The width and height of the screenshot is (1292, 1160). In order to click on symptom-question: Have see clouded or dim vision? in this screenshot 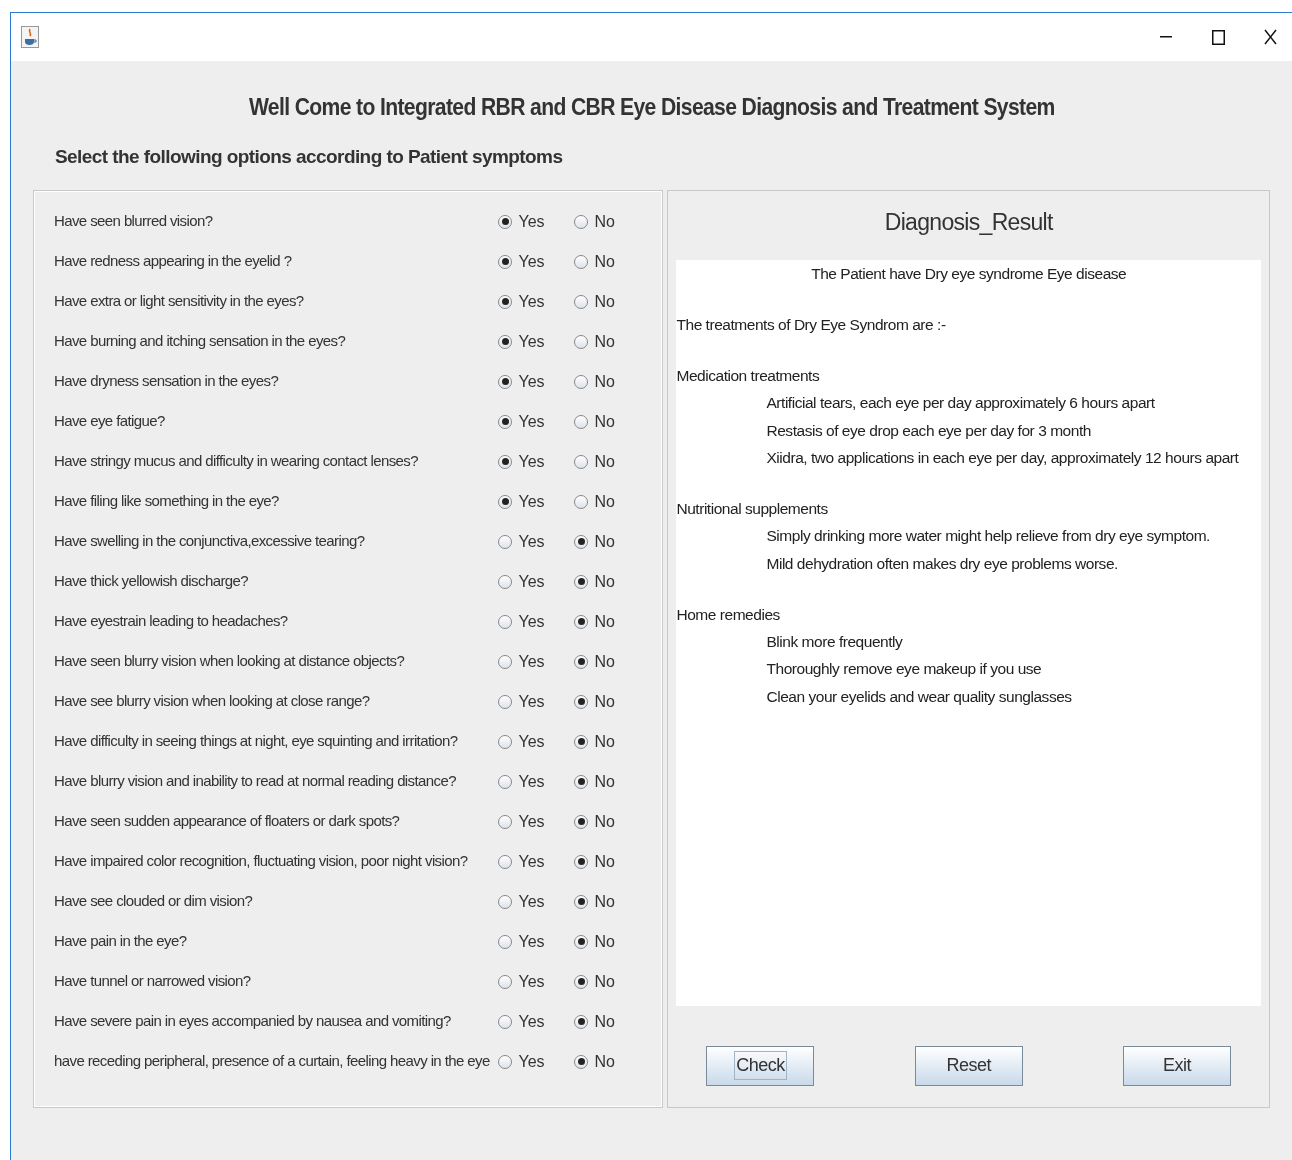, I will do `click(154, 901)`.